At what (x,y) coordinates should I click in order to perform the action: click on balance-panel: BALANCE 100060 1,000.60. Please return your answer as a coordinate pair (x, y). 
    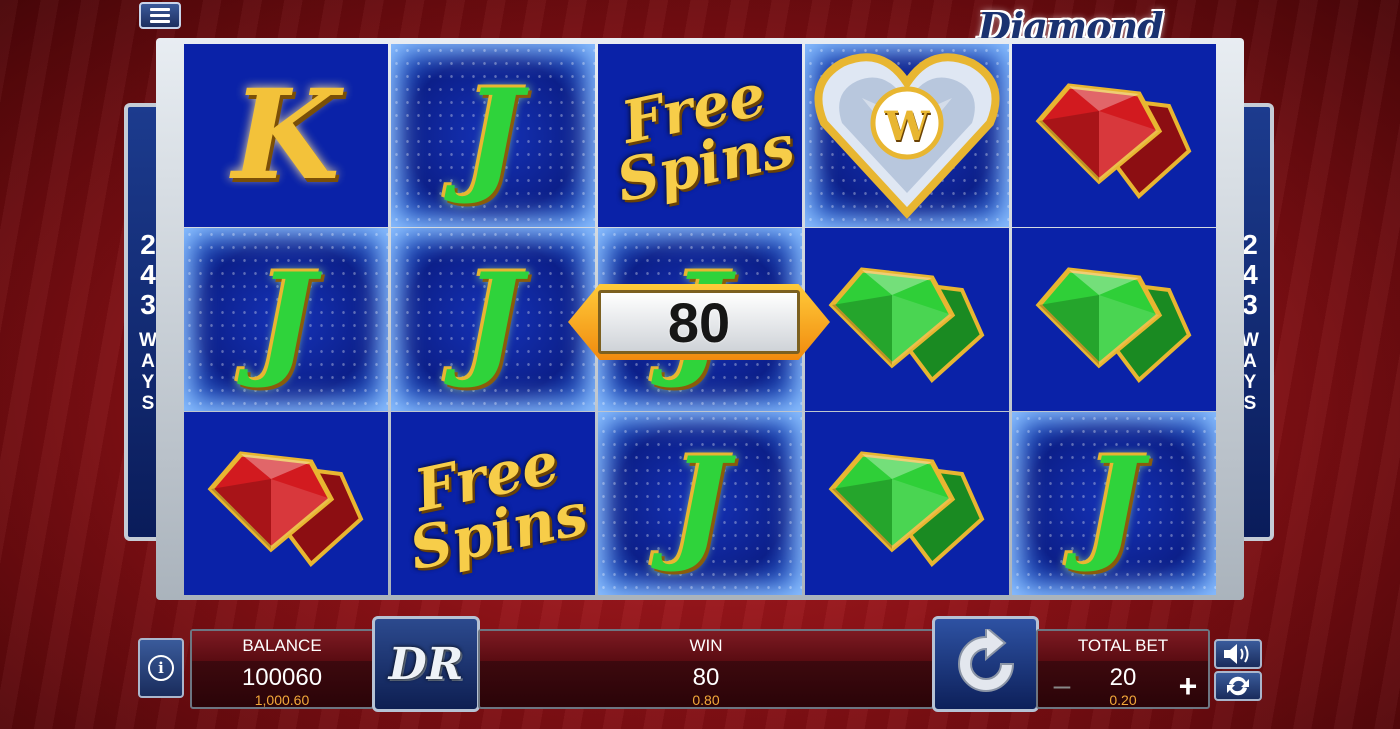
    Looking at the image, I should click on (282, 669).